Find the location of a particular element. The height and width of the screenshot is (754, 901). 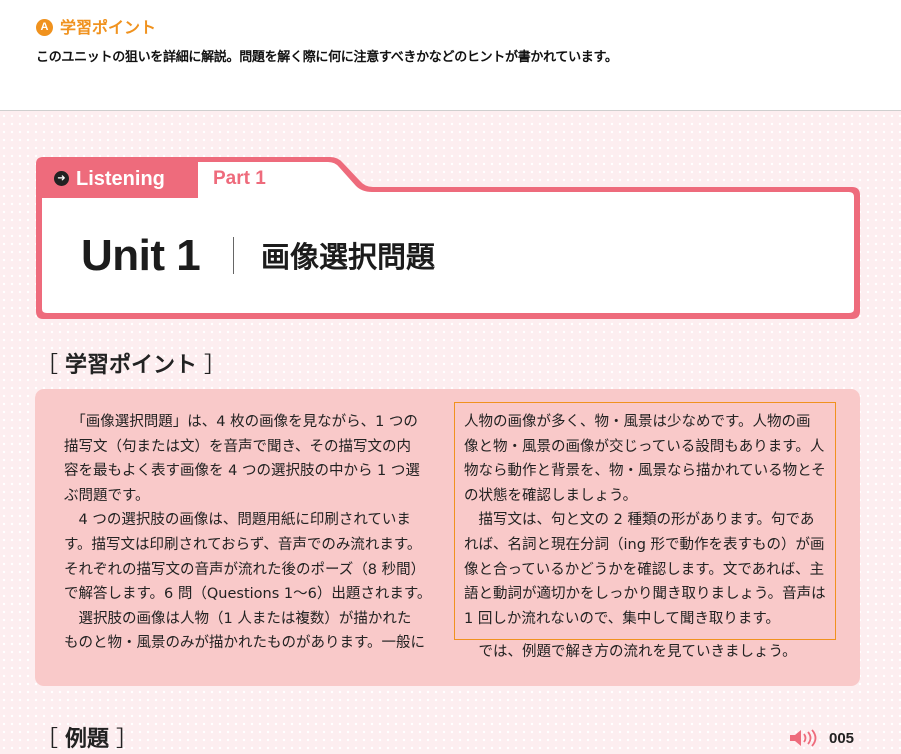

tab-part: Part 1 is located at coordinates (239, 179).